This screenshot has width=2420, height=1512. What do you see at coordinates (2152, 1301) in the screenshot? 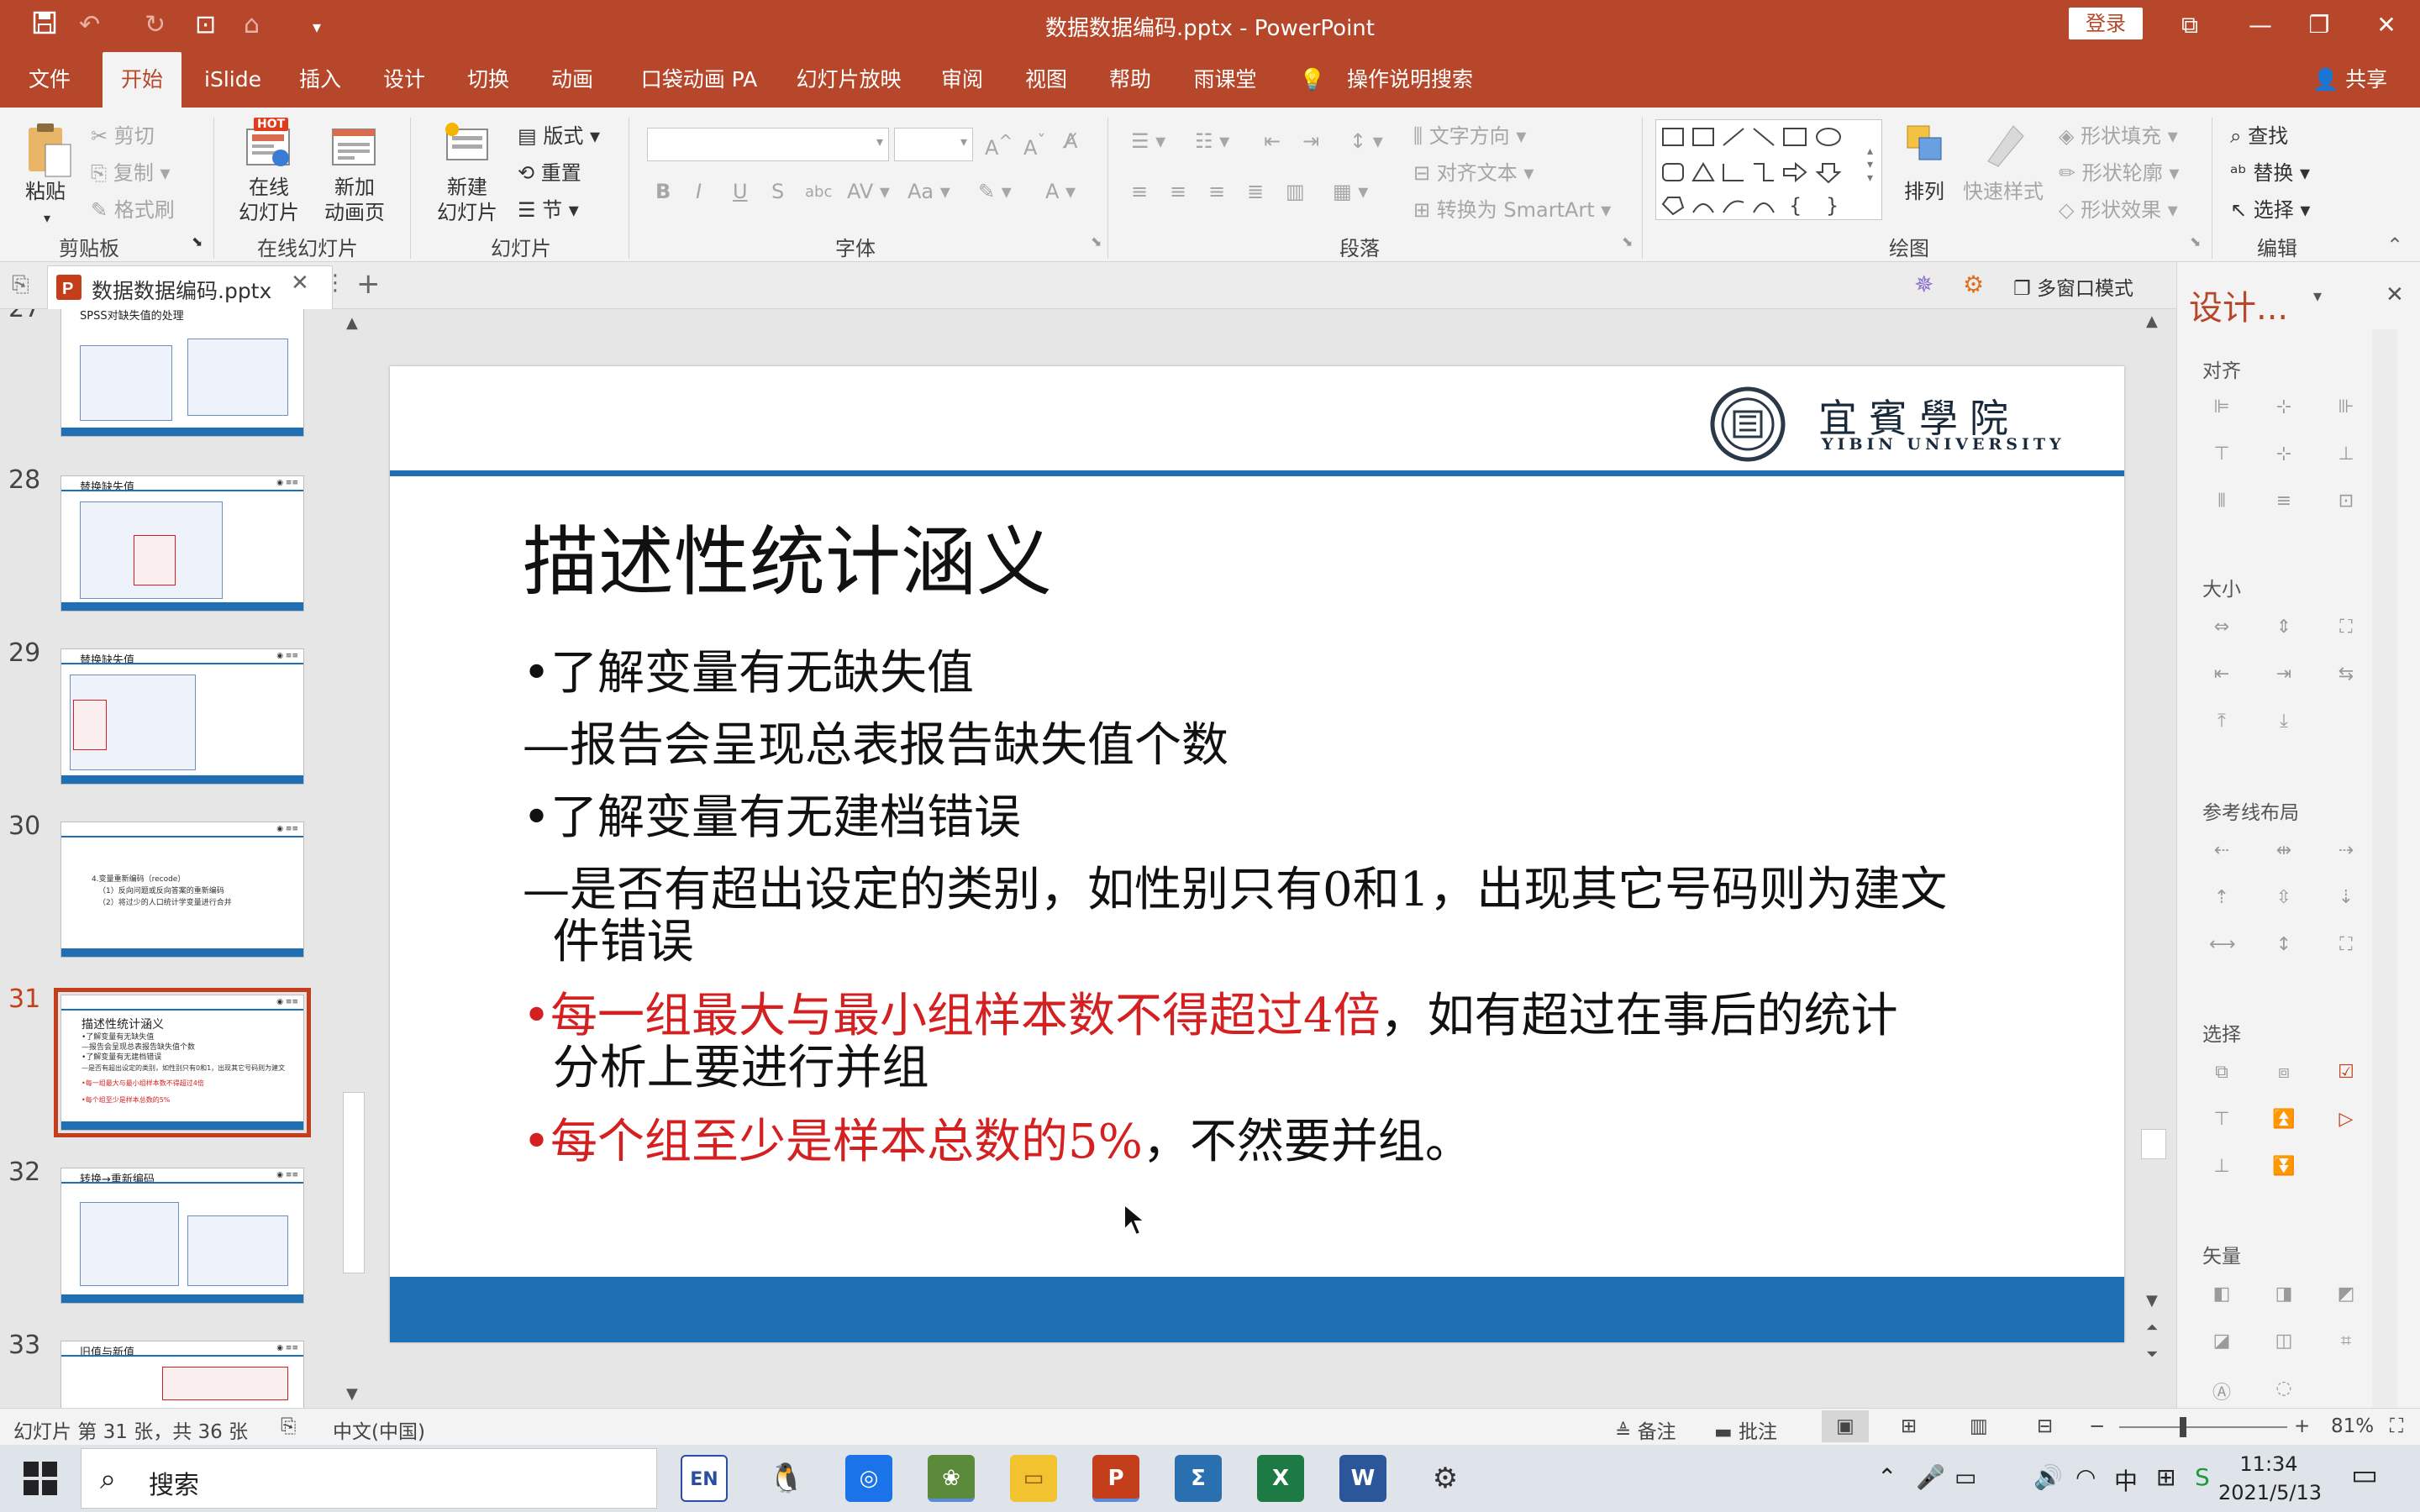
I see `scroll-down-icon: ▼` at bounding box center [2152, 1301].